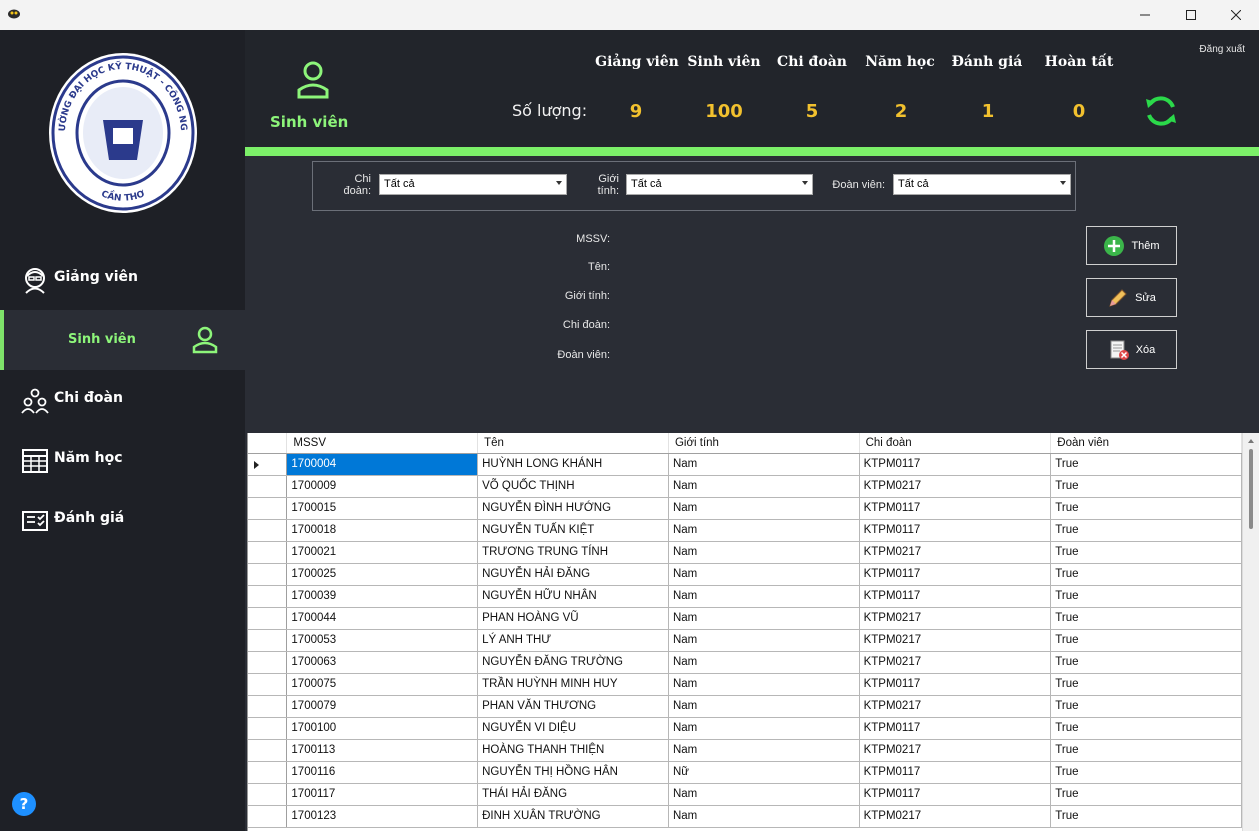 The image size is (1259, 831). I want to click on table-cell: NGUYỄN VI DIỆU, so click(573, 728).